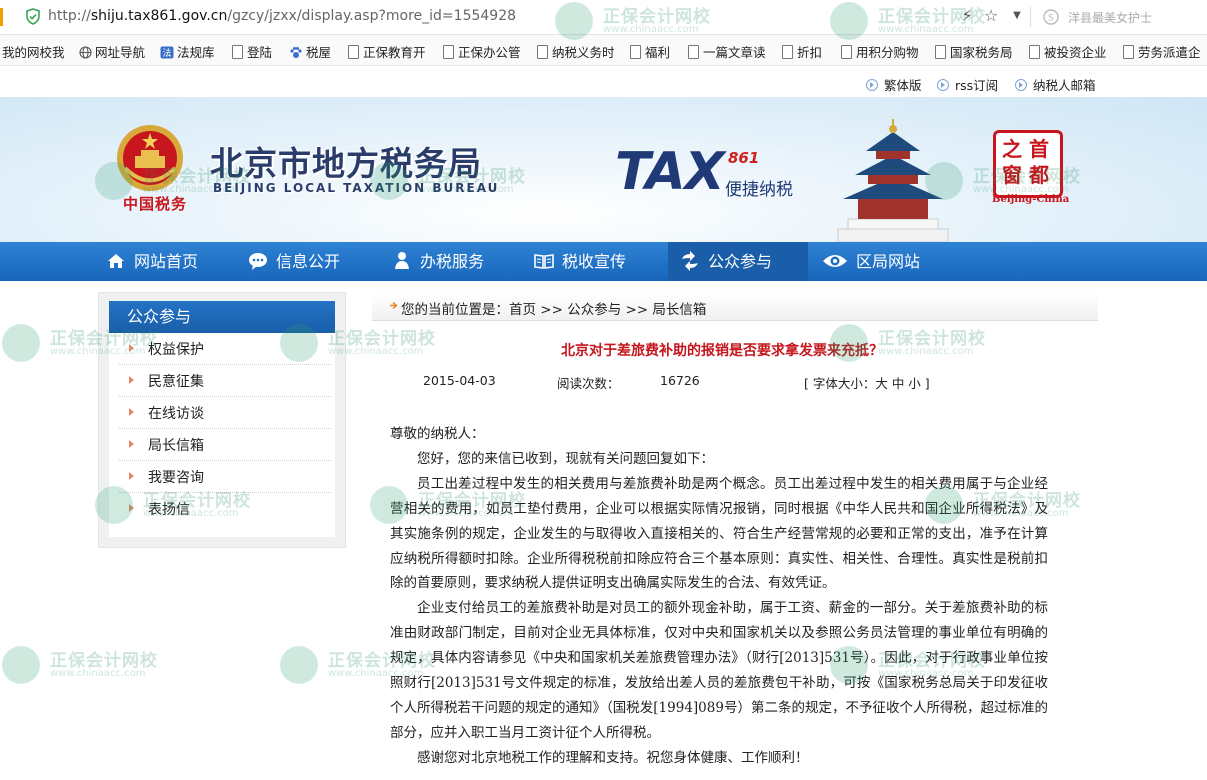  What do you see at coordinates (894, 84) in the screenshot?
I see `traditional-chinese-link: 繁体版` at bounding box center [894, 84].